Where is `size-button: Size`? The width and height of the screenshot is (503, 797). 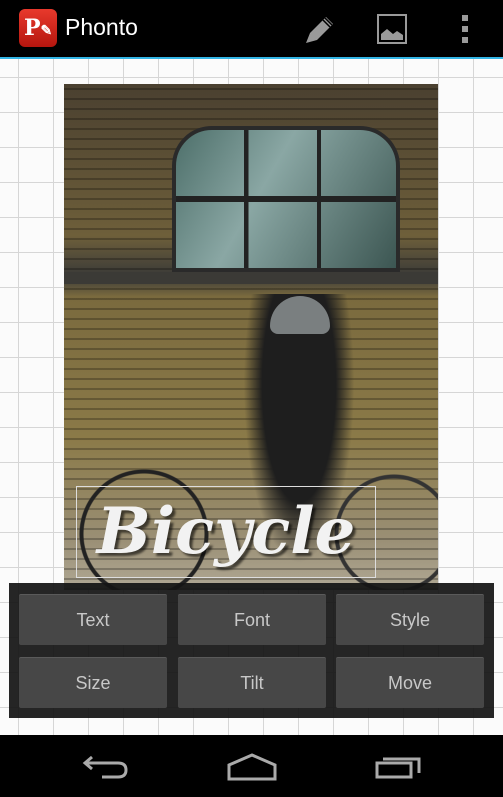
size-button: Size is located at coordinates (93, 682).